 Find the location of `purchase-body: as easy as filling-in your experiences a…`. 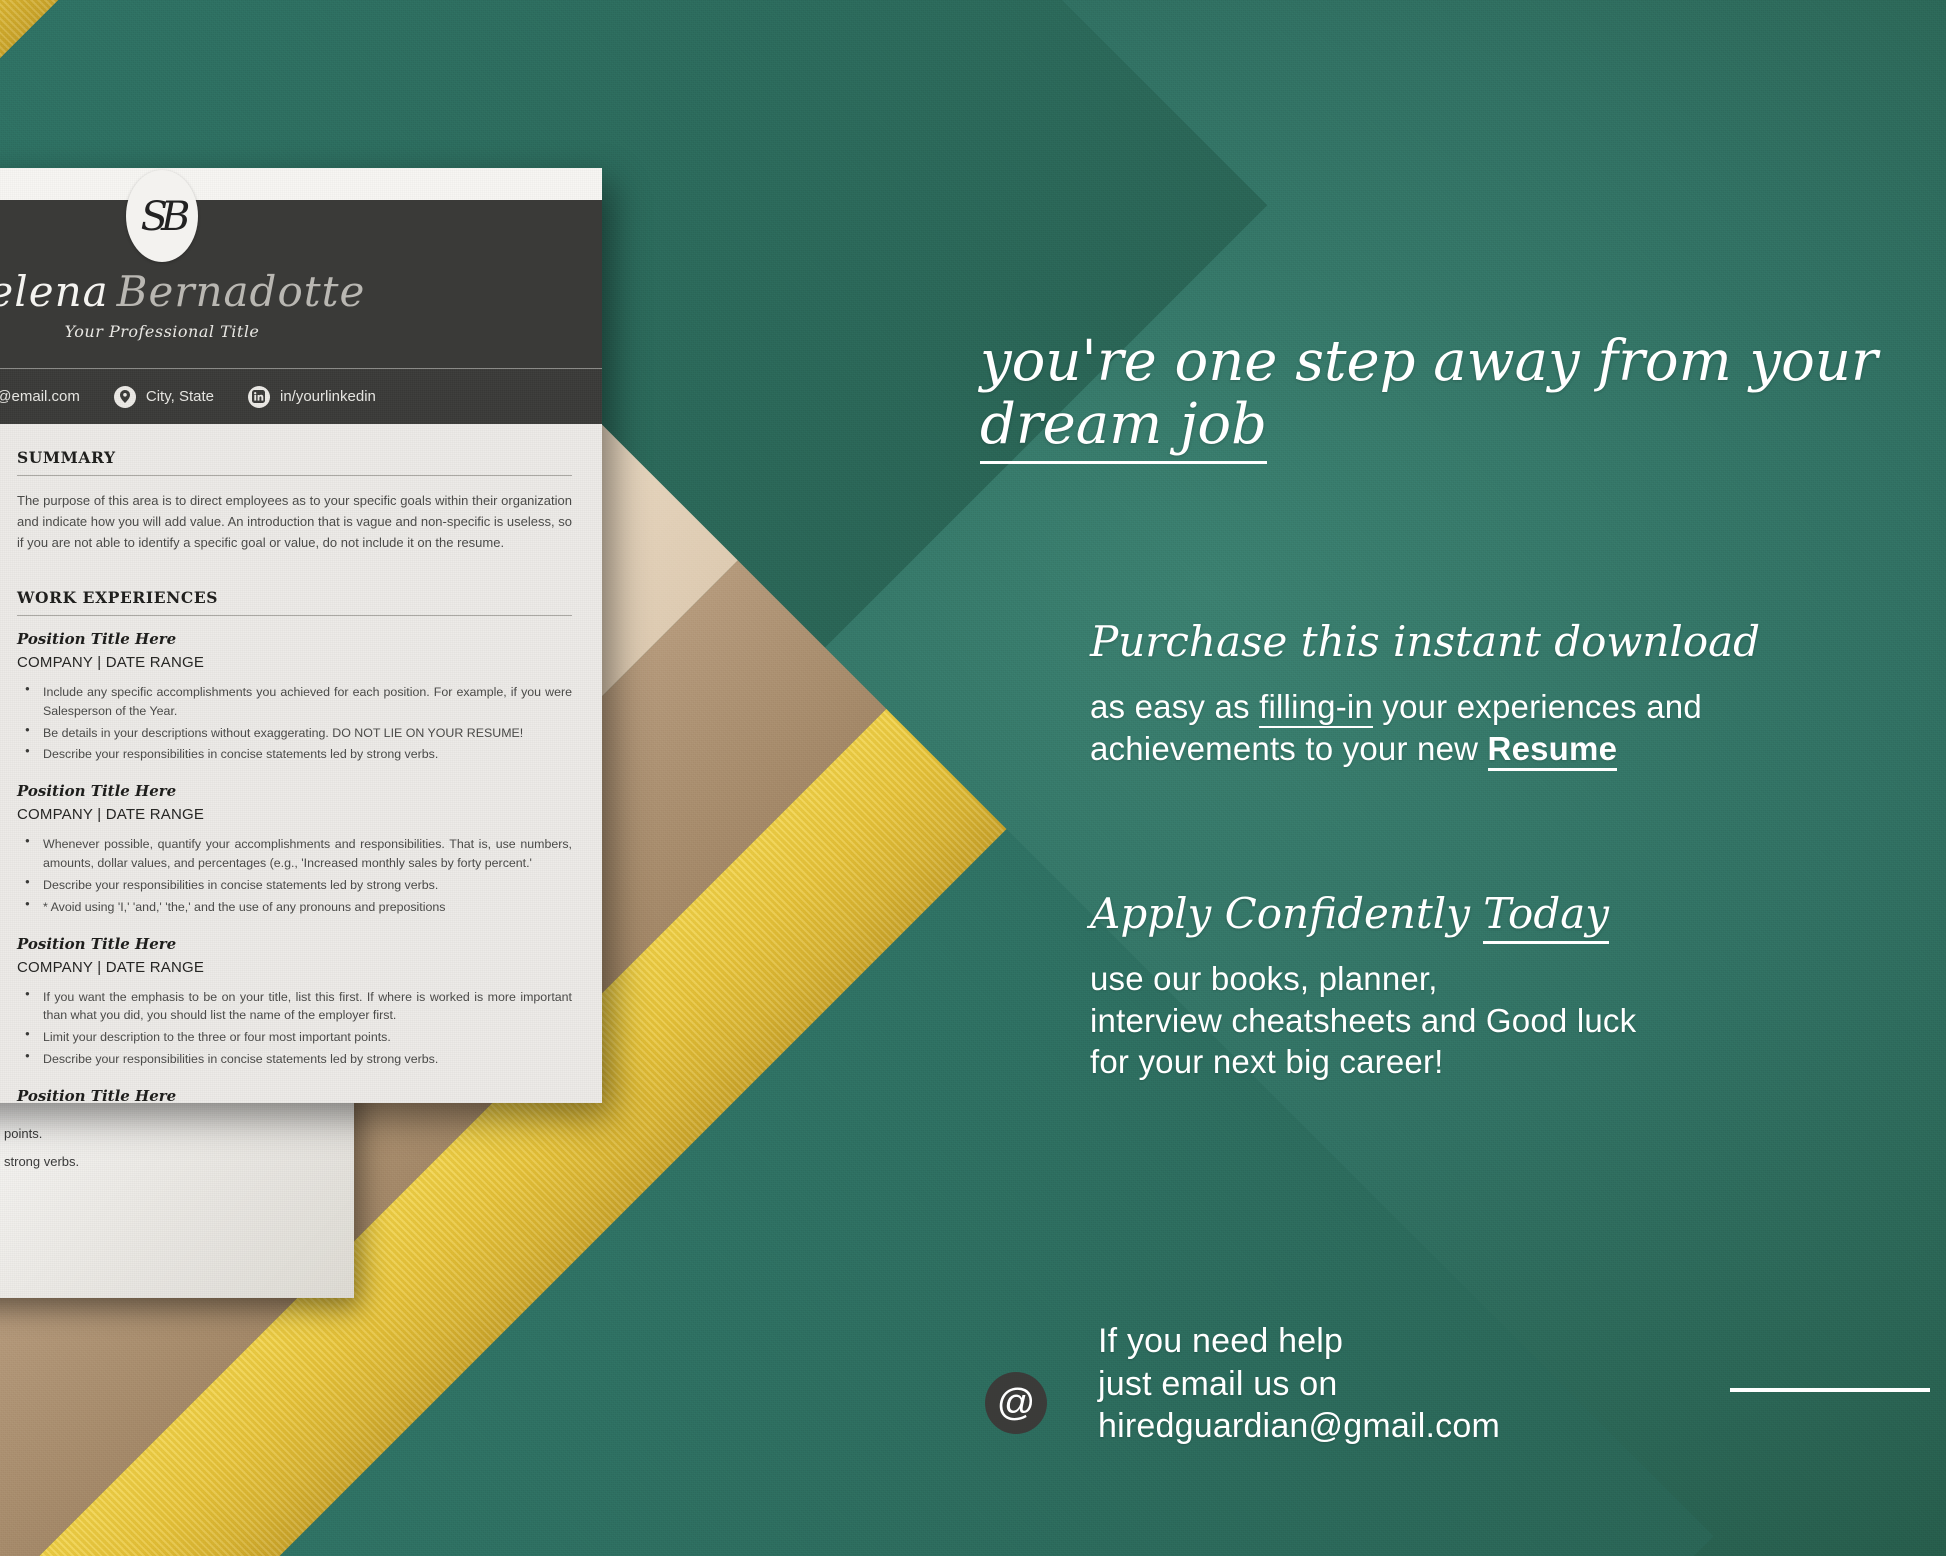

purchase-body: as easy as filling-in your experiences a… is located at coordinates (1470, 728).